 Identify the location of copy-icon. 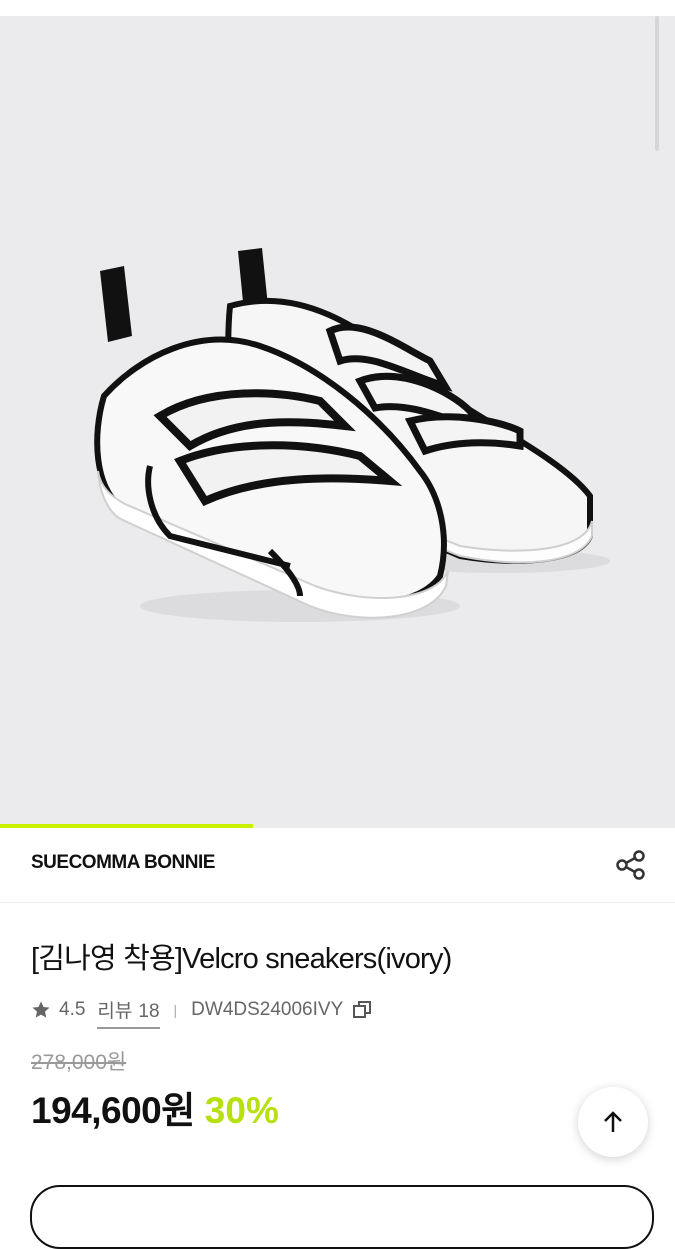
(362, 1010).